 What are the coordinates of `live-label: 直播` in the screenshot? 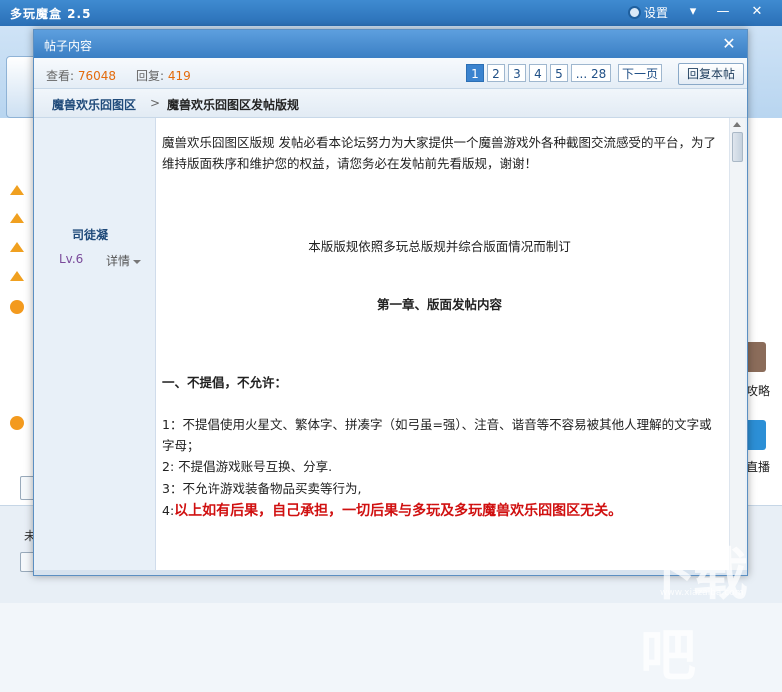 It's located at (758, 467).